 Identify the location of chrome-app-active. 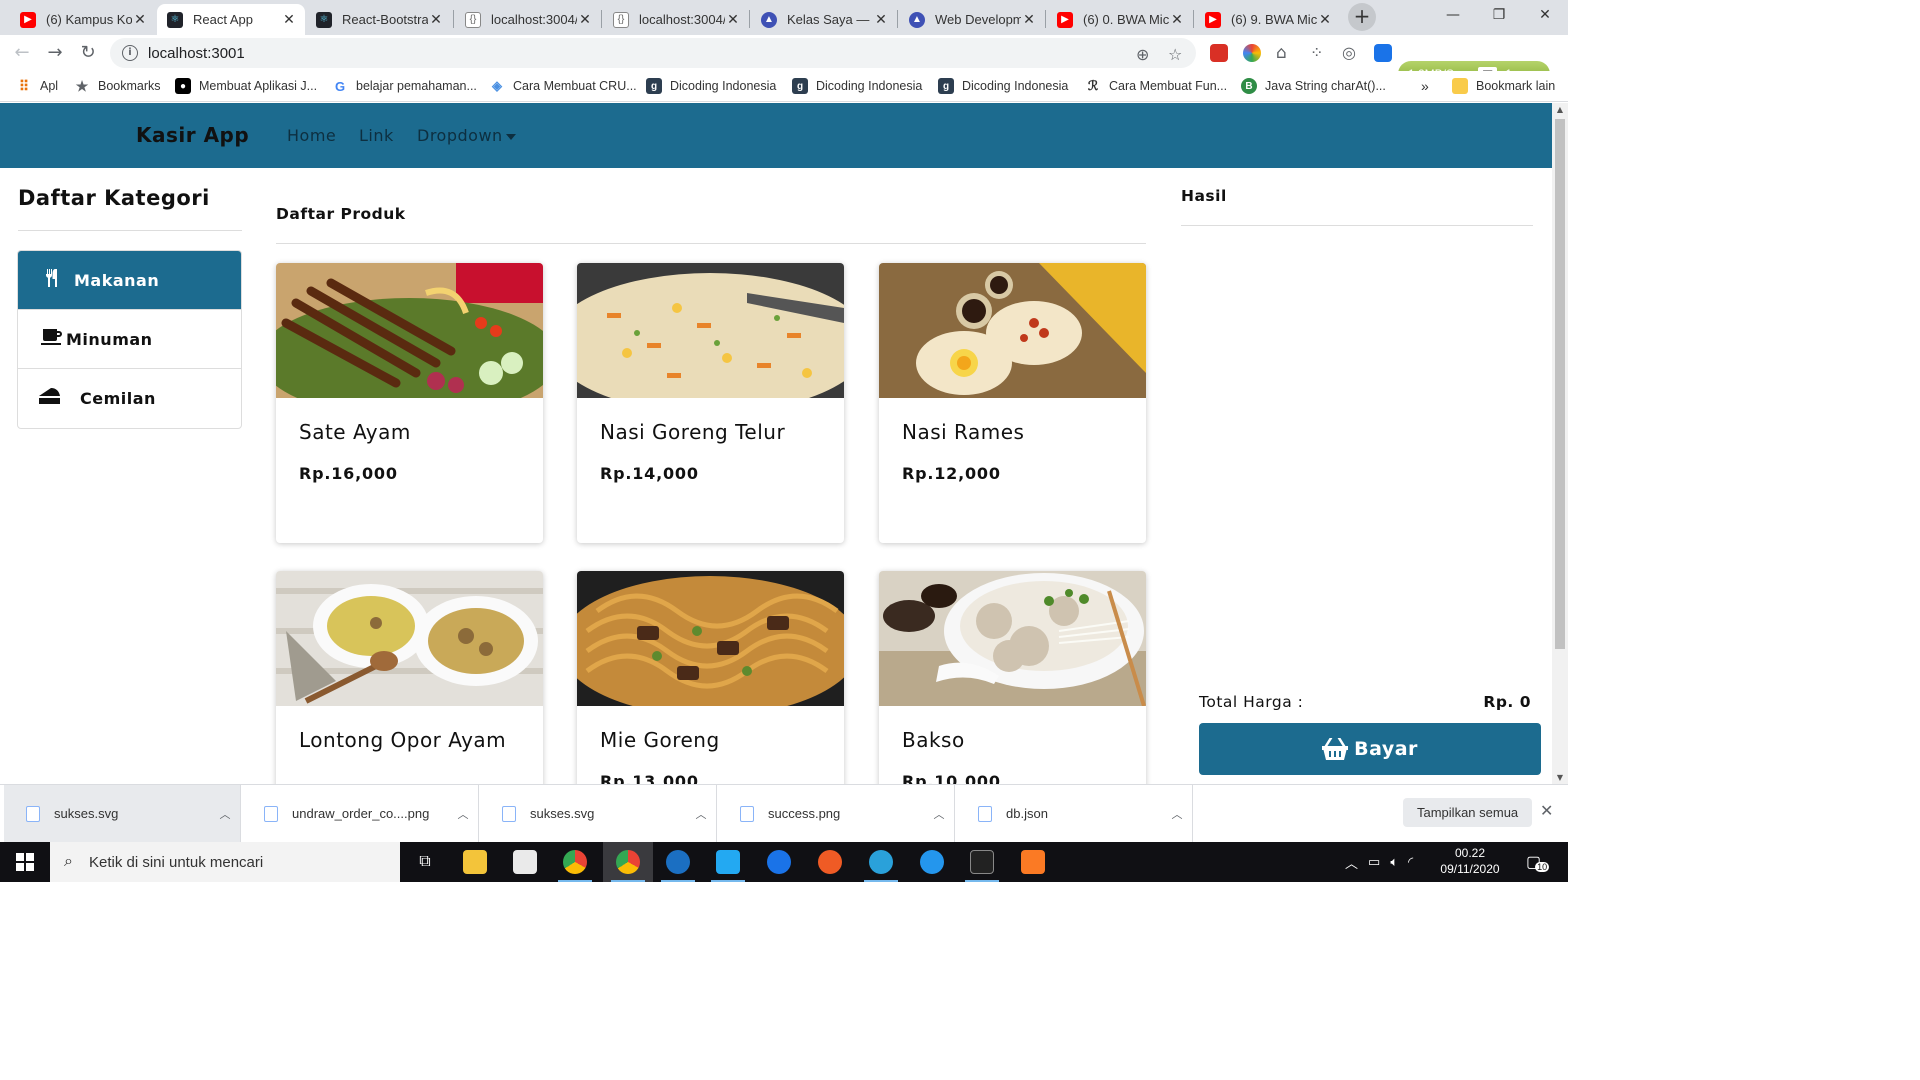
(628, 862).